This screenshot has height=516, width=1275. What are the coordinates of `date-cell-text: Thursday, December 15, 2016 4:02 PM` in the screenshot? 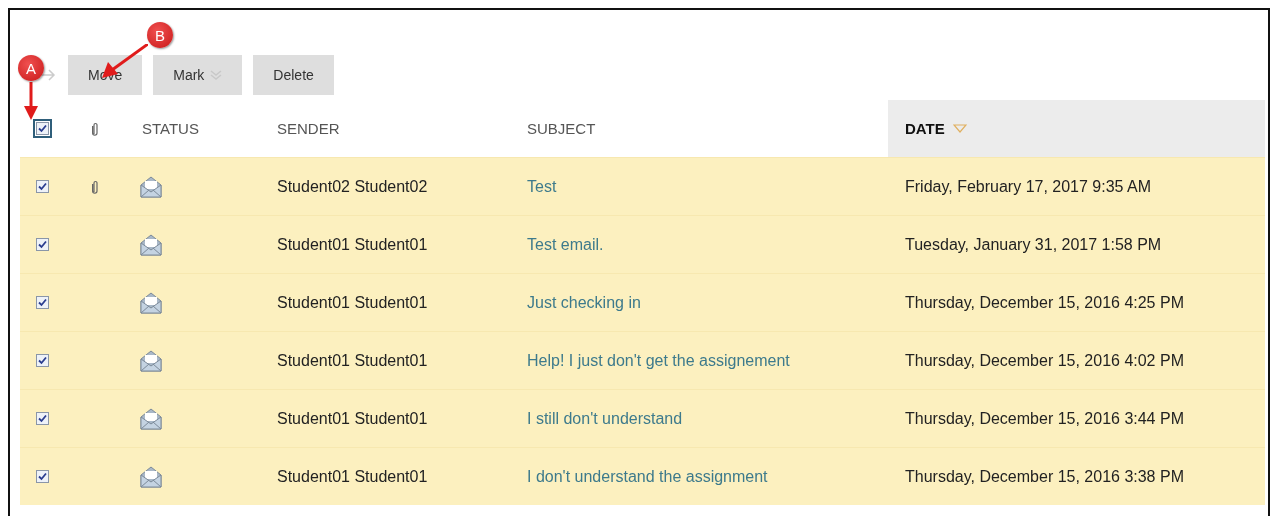 It's located at (1044, 360).